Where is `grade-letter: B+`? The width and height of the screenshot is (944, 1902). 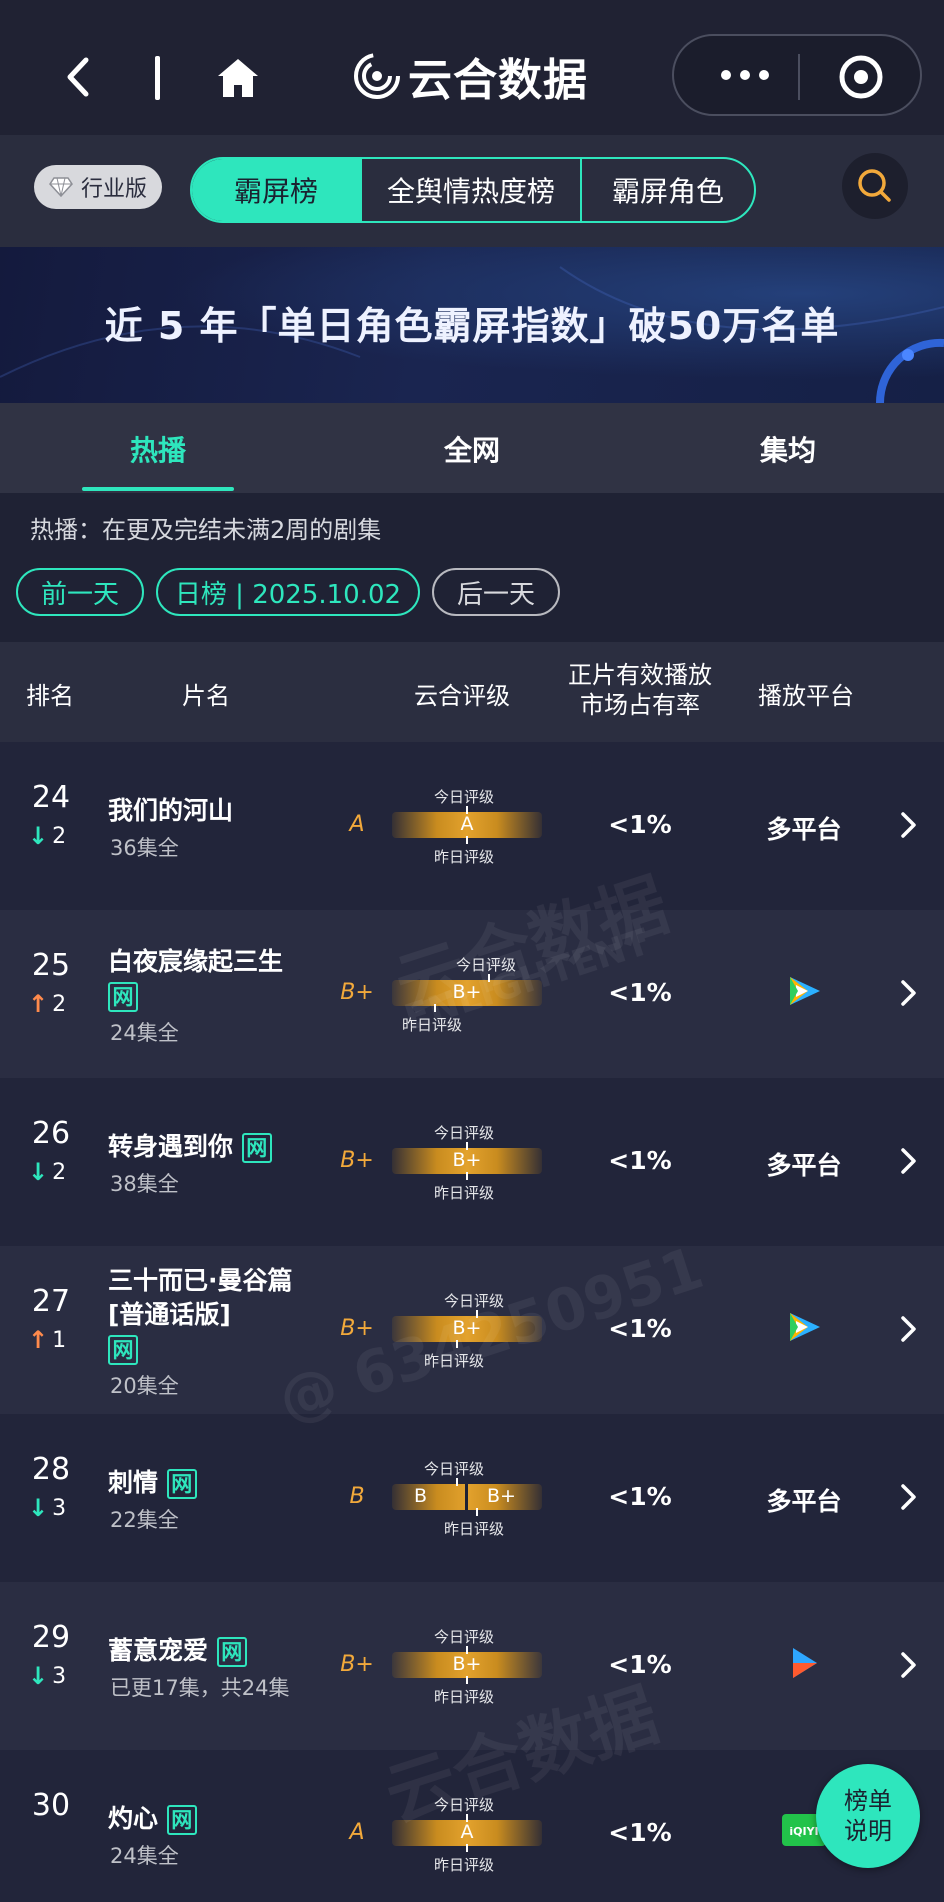
grade-letter: B+ is located at coordinates (357, 992).